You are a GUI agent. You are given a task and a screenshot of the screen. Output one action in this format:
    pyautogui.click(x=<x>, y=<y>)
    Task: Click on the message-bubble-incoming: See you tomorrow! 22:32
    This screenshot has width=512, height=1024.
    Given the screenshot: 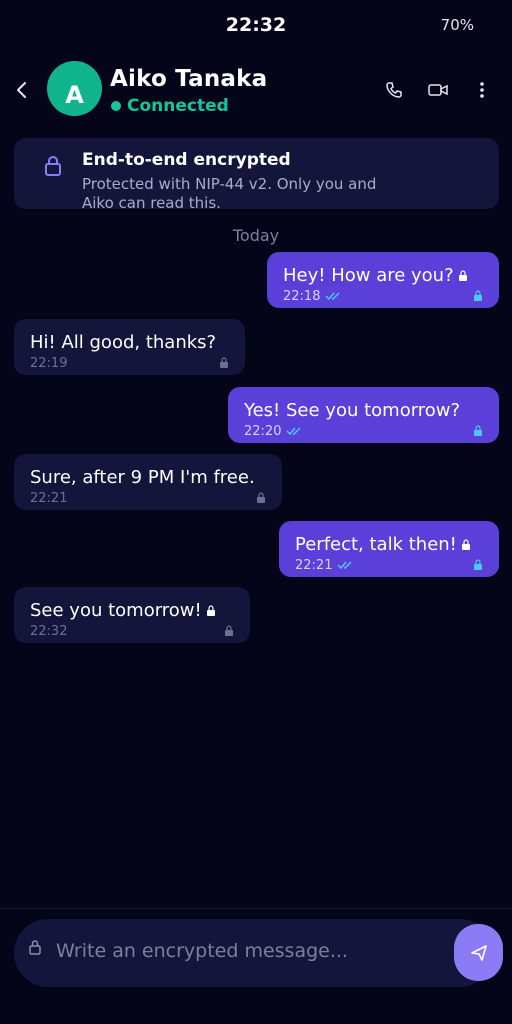 What is the action you would take?
    pyautogui.click(x=132, y=615)
    